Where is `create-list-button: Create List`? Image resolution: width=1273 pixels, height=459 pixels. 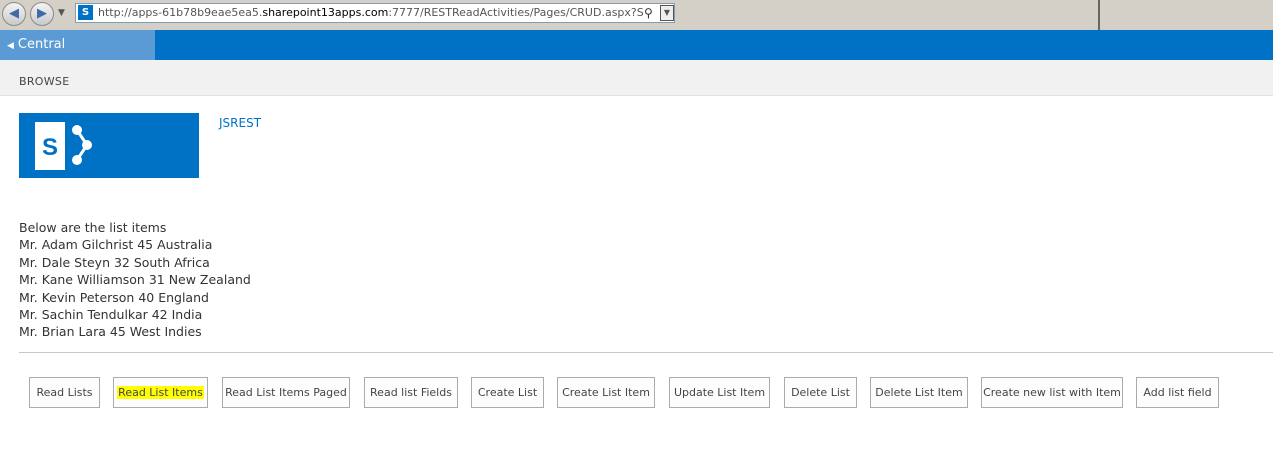
create-list-button: Create List is located at coordinates (507, 392).